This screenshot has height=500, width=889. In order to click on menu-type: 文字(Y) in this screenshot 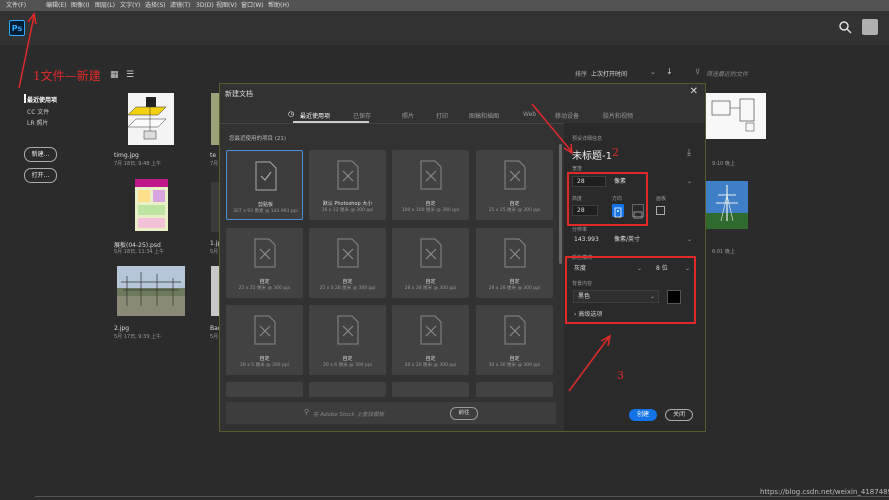, I will do `click(130, 5)`.